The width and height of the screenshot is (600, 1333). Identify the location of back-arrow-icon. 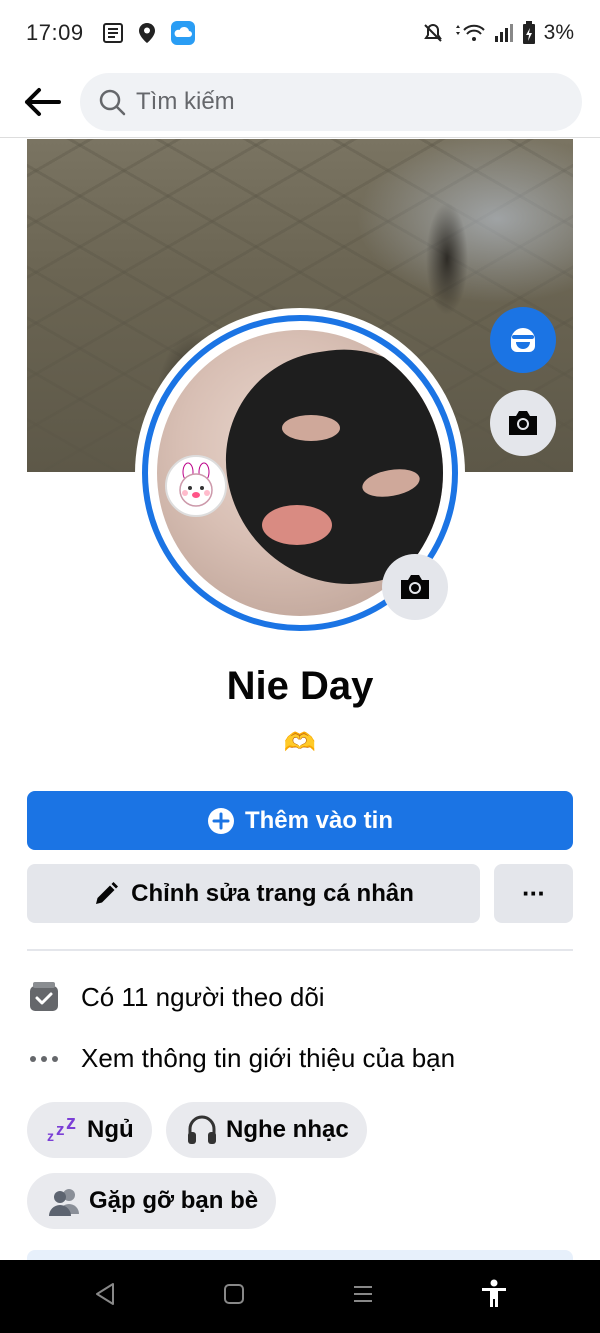
(43, 101).